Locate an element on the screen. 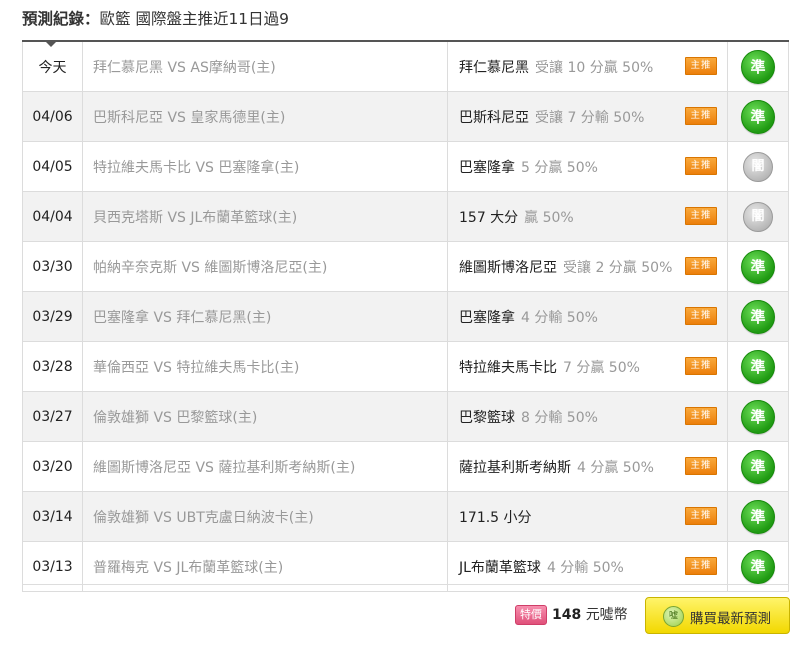 Image resolution: width=810 pixels, height=666 pixels. row-pick: 巴黎籃球 is located at coordinates (487, 417).